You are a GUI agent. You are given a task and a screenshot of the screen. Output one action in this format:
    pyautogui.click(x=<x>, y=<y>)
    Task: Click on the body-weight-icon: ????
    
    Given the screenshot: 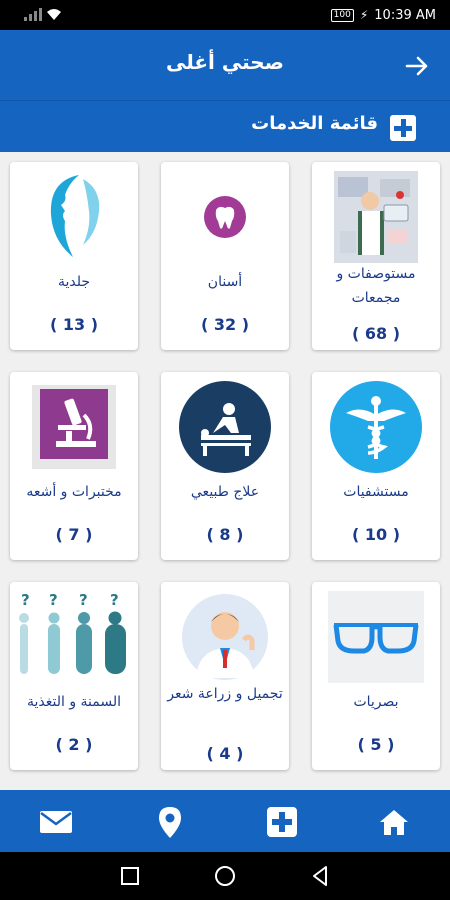 What is the action you would take?
    pyautogui.click(x=74, y=637)
    